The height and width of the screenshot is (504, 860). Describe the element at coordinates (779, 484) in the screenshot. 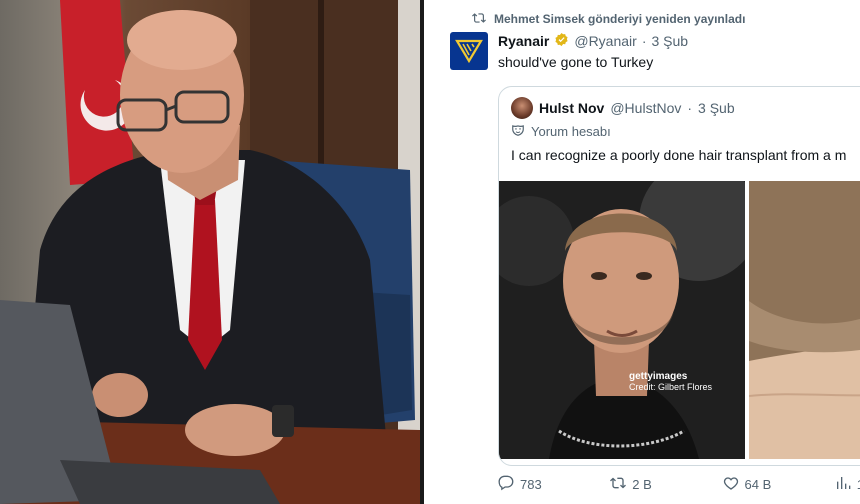

I see `like-button: 64 B` at that location.